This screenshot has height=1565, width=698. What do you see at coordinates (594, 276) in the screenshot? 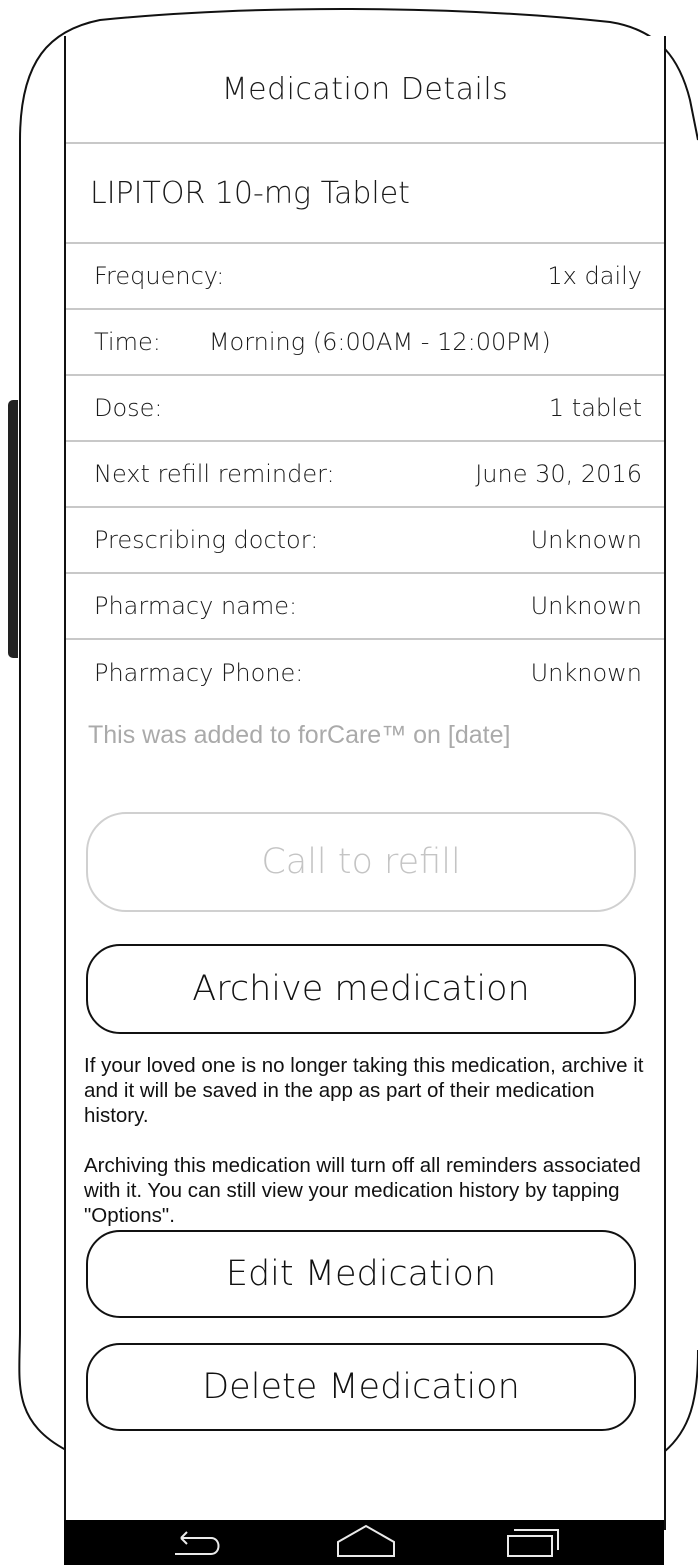
I see `detail-value: 1x daily` at bounding box center [594, 276].